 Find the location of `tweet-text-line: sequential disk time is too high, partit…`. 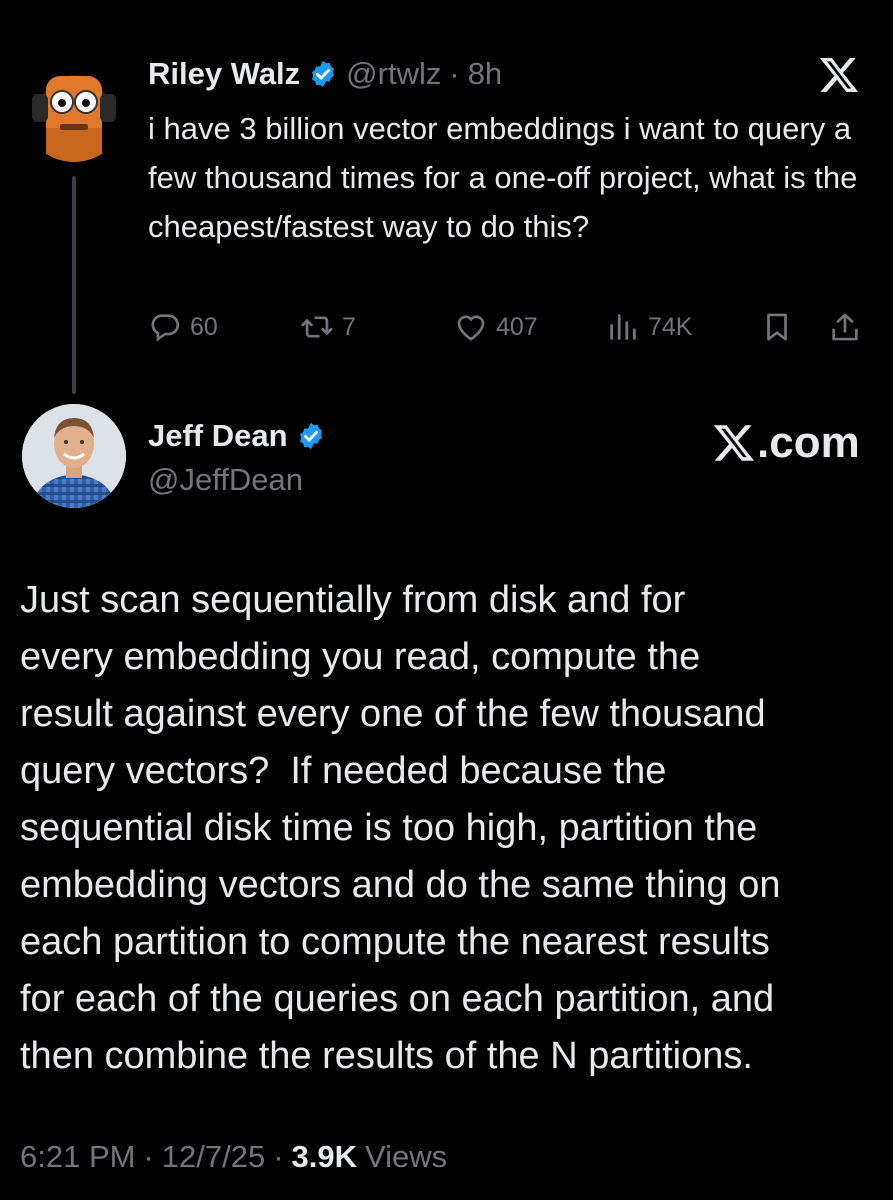

tweet-text-line: sequential disk time is too high, partit… is located at coordinates (389, 828).